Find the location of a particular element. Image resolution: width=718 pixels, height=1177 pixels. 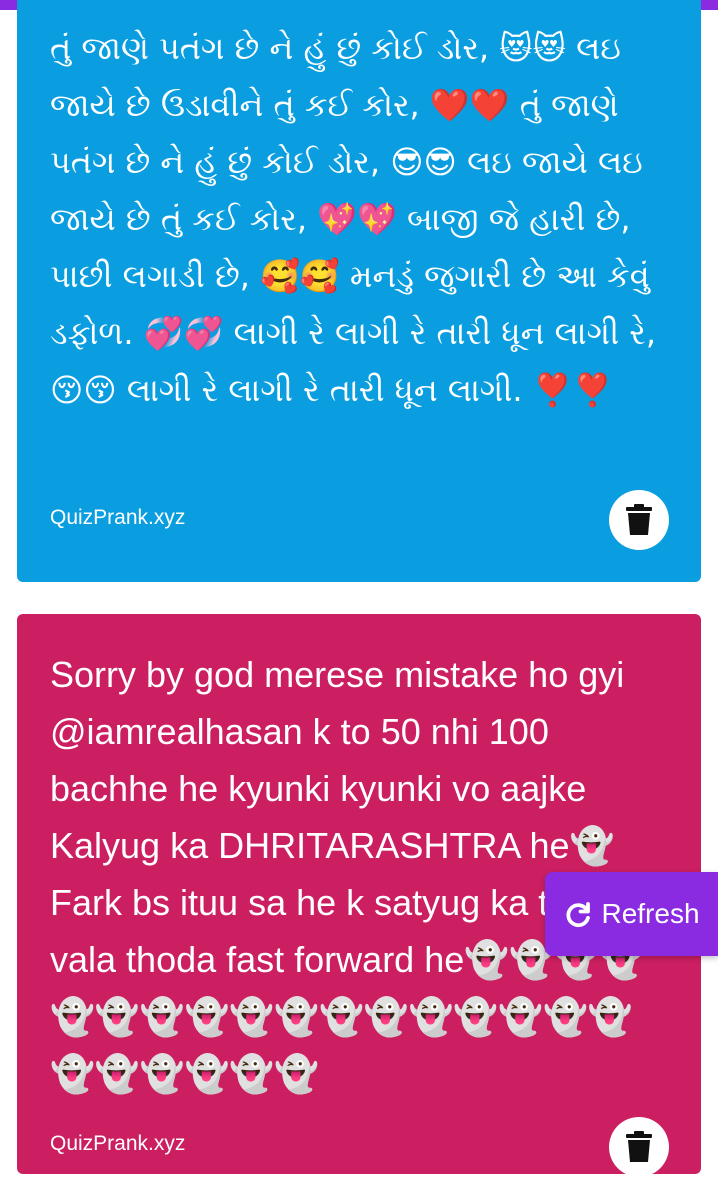

redo-icon is located at coordinates (578, 915).